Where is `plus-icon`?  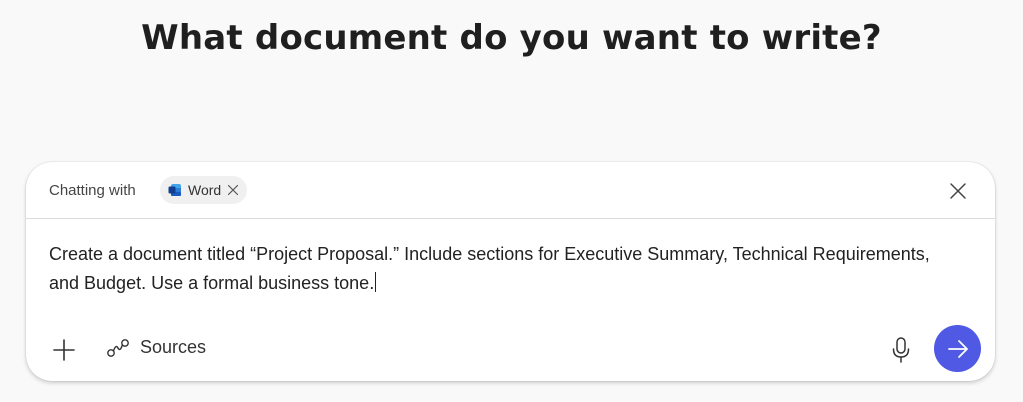 plus-icon is located at coordinates (64, 350).